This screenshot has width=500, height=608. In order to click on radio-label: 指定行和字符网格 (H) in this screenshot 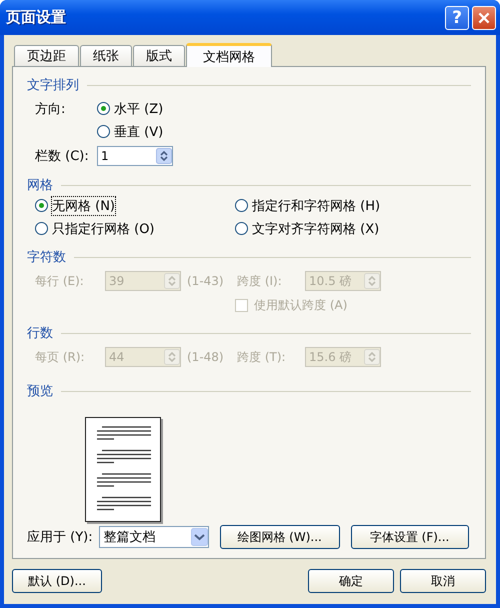, I will do `click(316, 205)`.